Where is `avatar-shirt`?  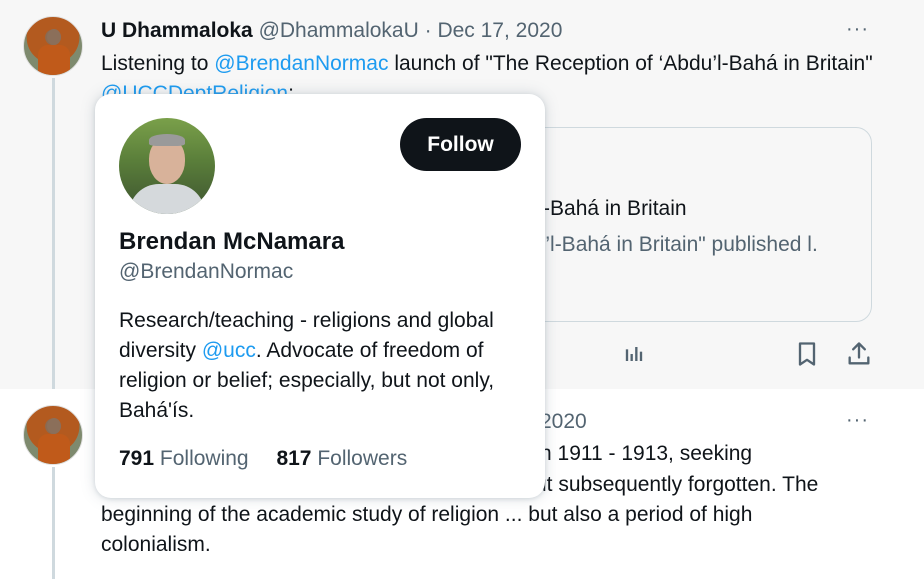
avatar-shirt is located at coordinates (167, 199).